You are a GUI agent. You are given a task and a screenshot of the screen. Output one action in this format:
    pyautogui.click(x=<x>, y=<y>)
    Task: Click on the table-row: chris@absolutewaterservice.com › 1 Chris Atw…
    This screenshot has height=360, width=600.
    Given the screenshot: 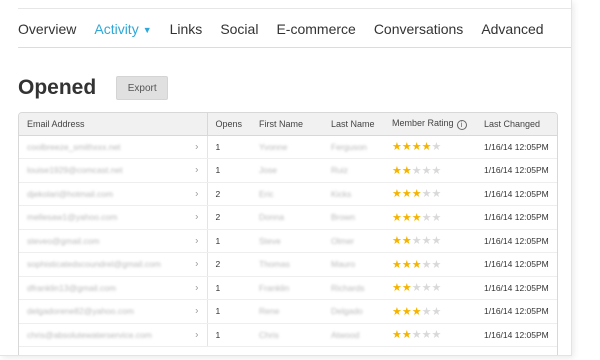 What is the action you would take?
    pyautogui.click(x=288, y=335)
    